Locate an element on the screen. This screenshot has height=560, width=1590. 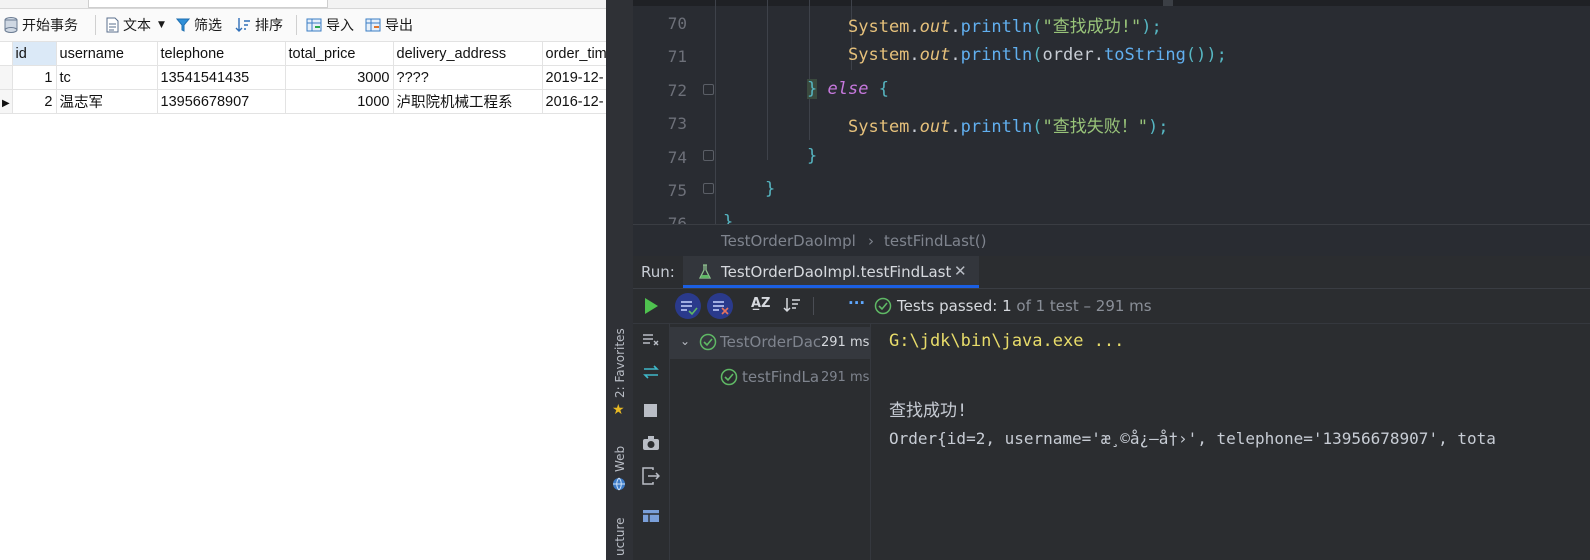
sort-button: 排序 is located at coordinates (259, 25).